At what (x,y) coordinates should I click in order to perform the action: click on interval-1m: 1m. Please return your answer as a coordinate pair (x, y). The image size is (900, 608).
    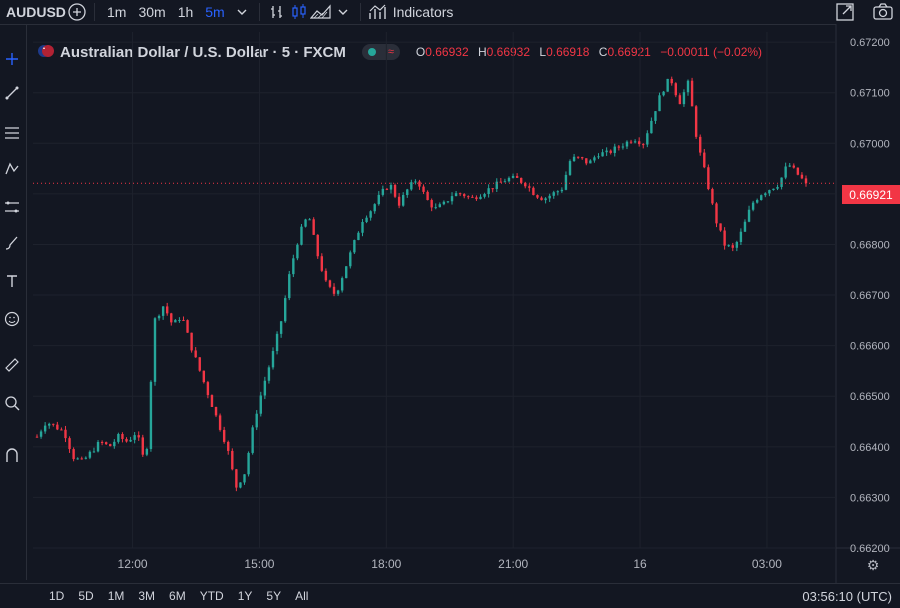
    Looking at the image, I should click on (116, 12).